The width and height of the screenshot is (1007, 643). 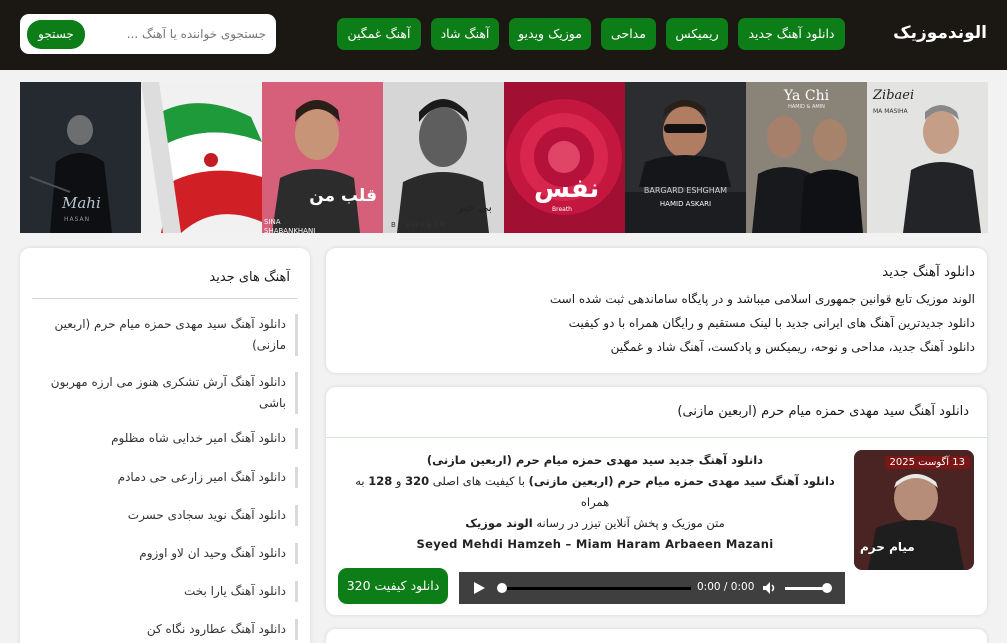 I want to click on cover-nafas-caption: نفس, so click(x=567, y=189).